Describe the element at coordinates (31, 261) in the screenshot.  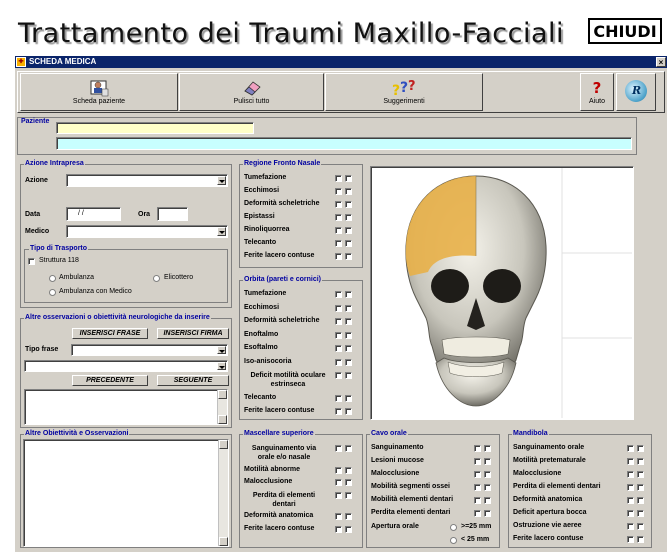
I see `struttura-118-checkbox` at that location.